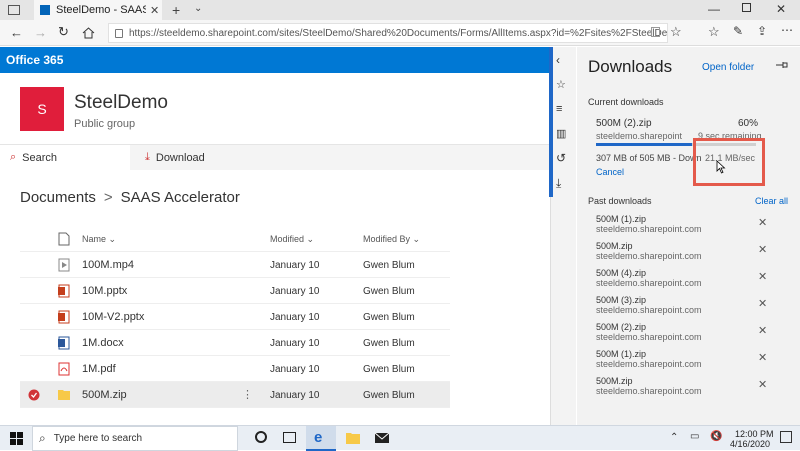  What do you see at coordinates (198, 8) in the screenshot?
I see `chevron-down-icon: ⌄` at bounding box center [198, 8].